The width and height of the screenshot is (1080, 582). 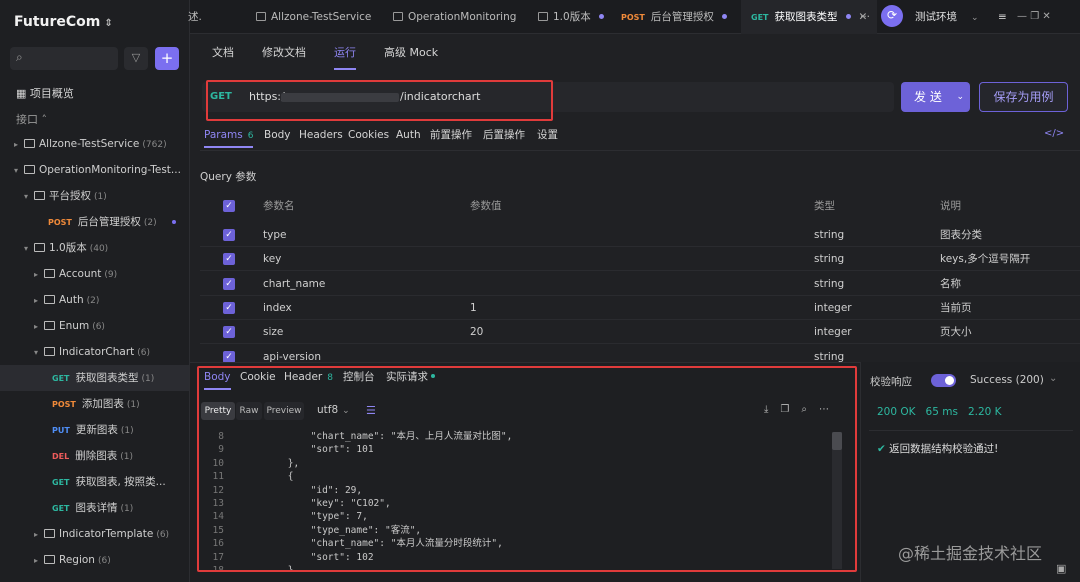 What do you see at coordinates (109, 222) in the screenshot?
I see `tree-item-label: 后台管理授权` at bounding box center [109, 222].